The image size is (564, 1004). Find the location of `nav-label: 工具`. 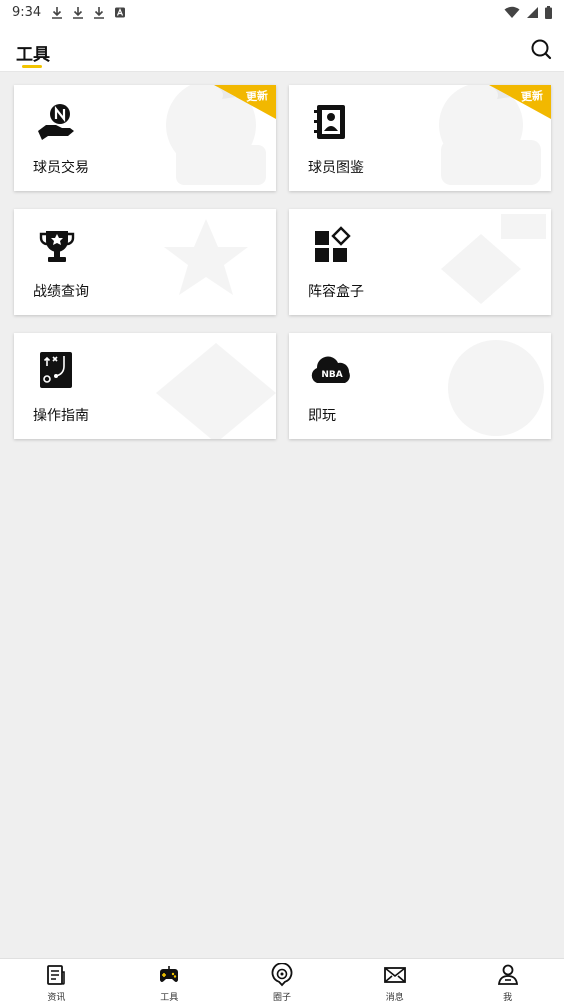

nav-label: 工具 is located at coordinates (169, 998).